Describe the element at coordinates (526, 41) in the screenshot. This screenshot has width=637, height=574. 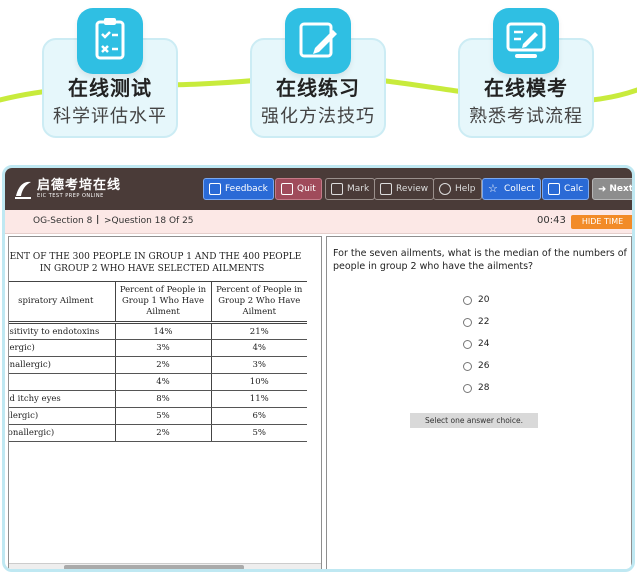
I see `mock-exam-icon` at that location.